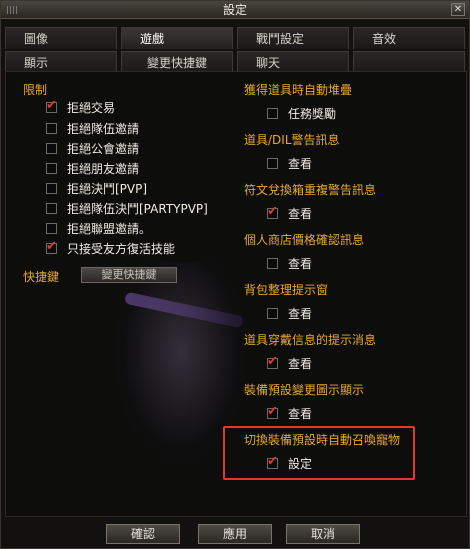 This screenshot has width=470, height=549. I want to click on section-rune-box-warning-title: 符文兌換箱重複警告訊息, so click(310, 190).